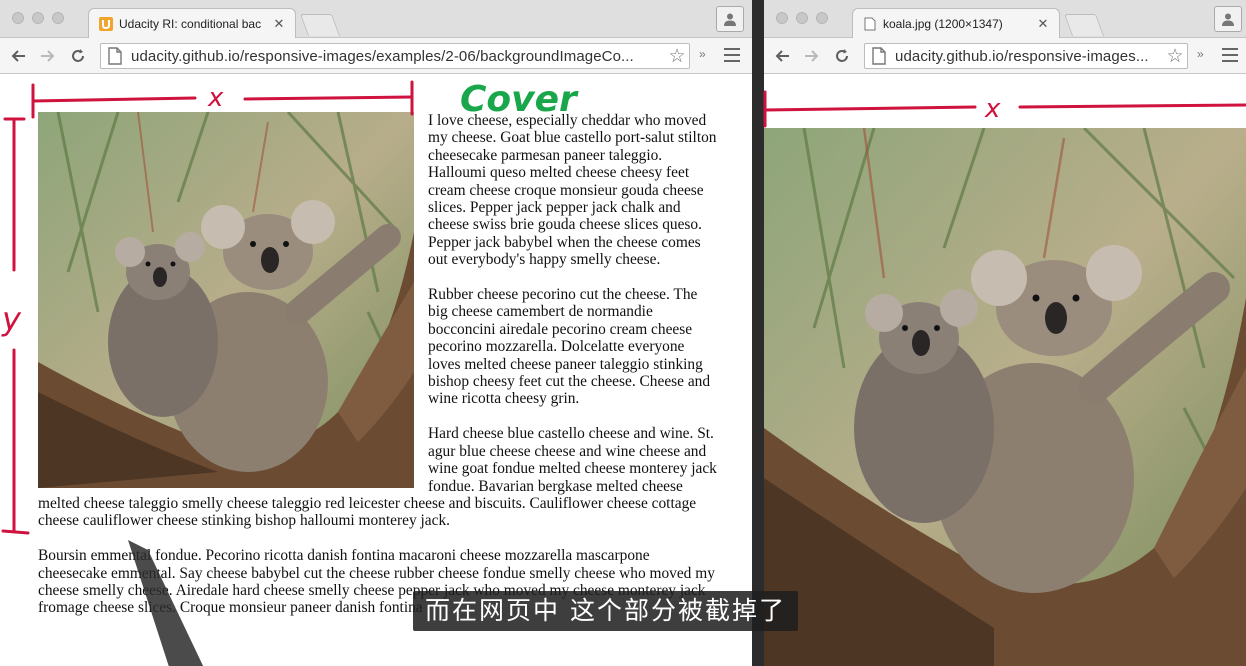 The width and height of the screenshot is (1246, 666). Describe the element at coordinates (758, 333) in the screenshot. I see `window-gap` at that location.